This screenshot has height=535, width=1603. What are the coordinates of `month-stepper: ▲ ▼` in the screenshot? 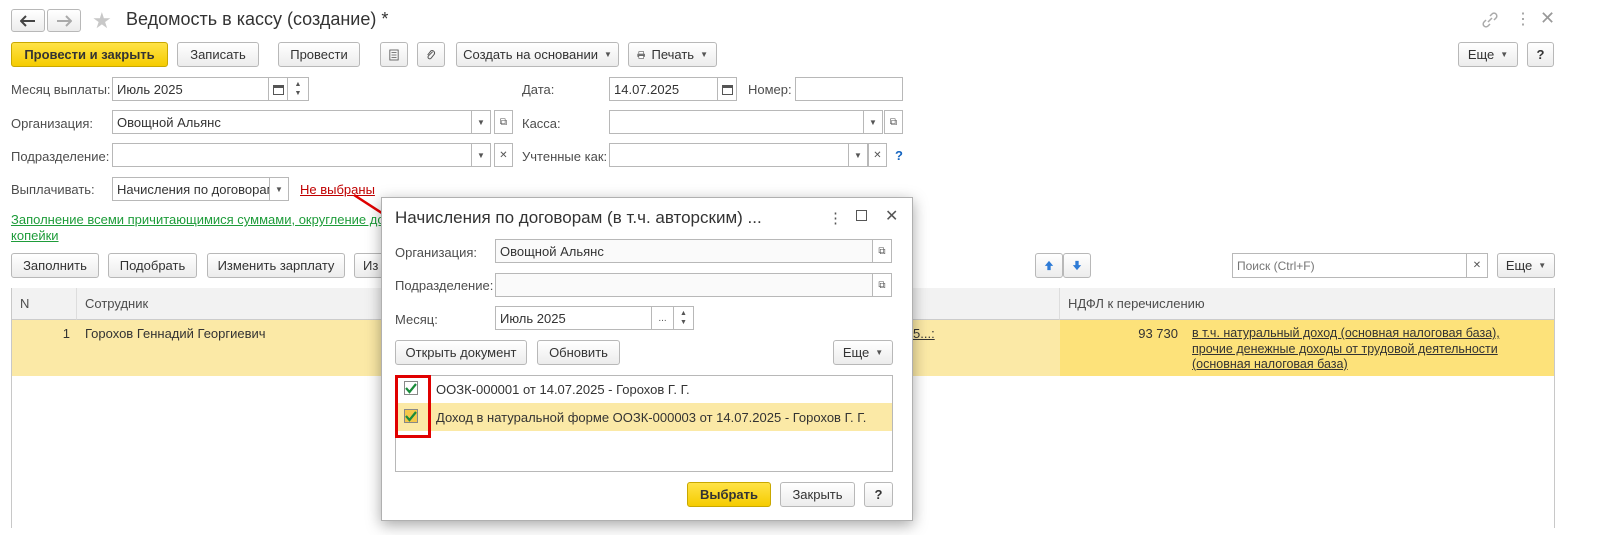 It's located at (298, 89).